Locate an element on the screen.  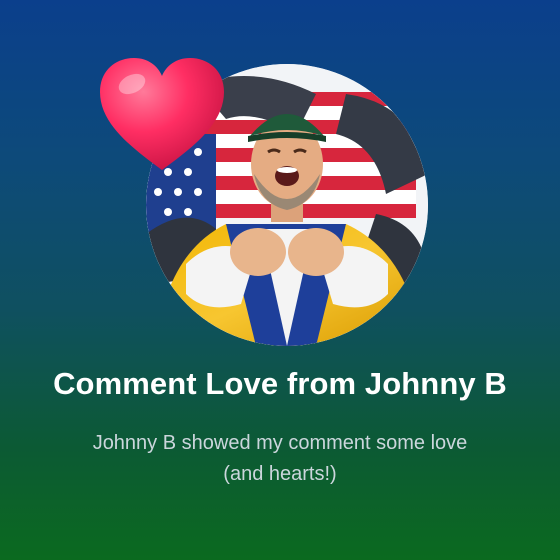
card-title: Comment Love from Johnny B is located at coordinates (280, 383).